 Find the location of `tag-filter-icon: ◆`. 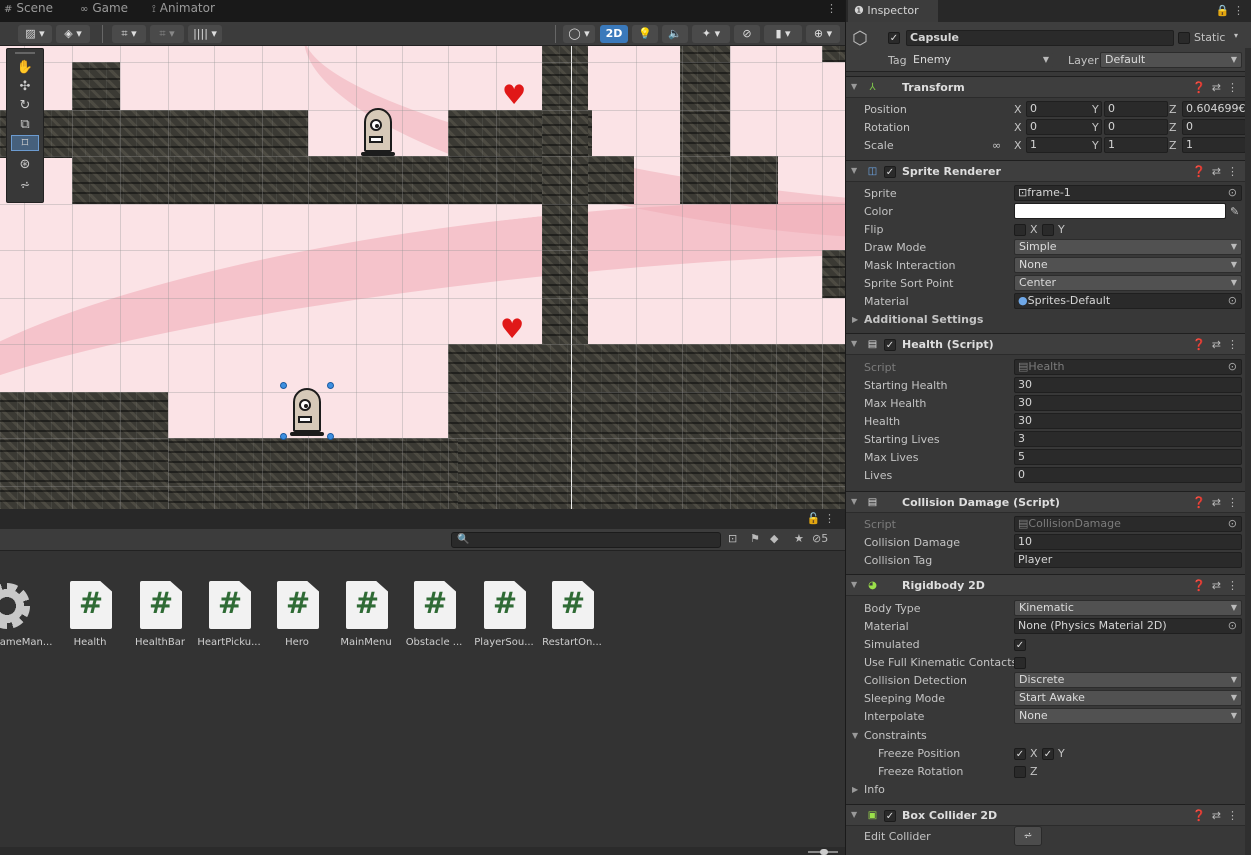

tag-filter-icon: ◆ is located at coordinates (774, 538).